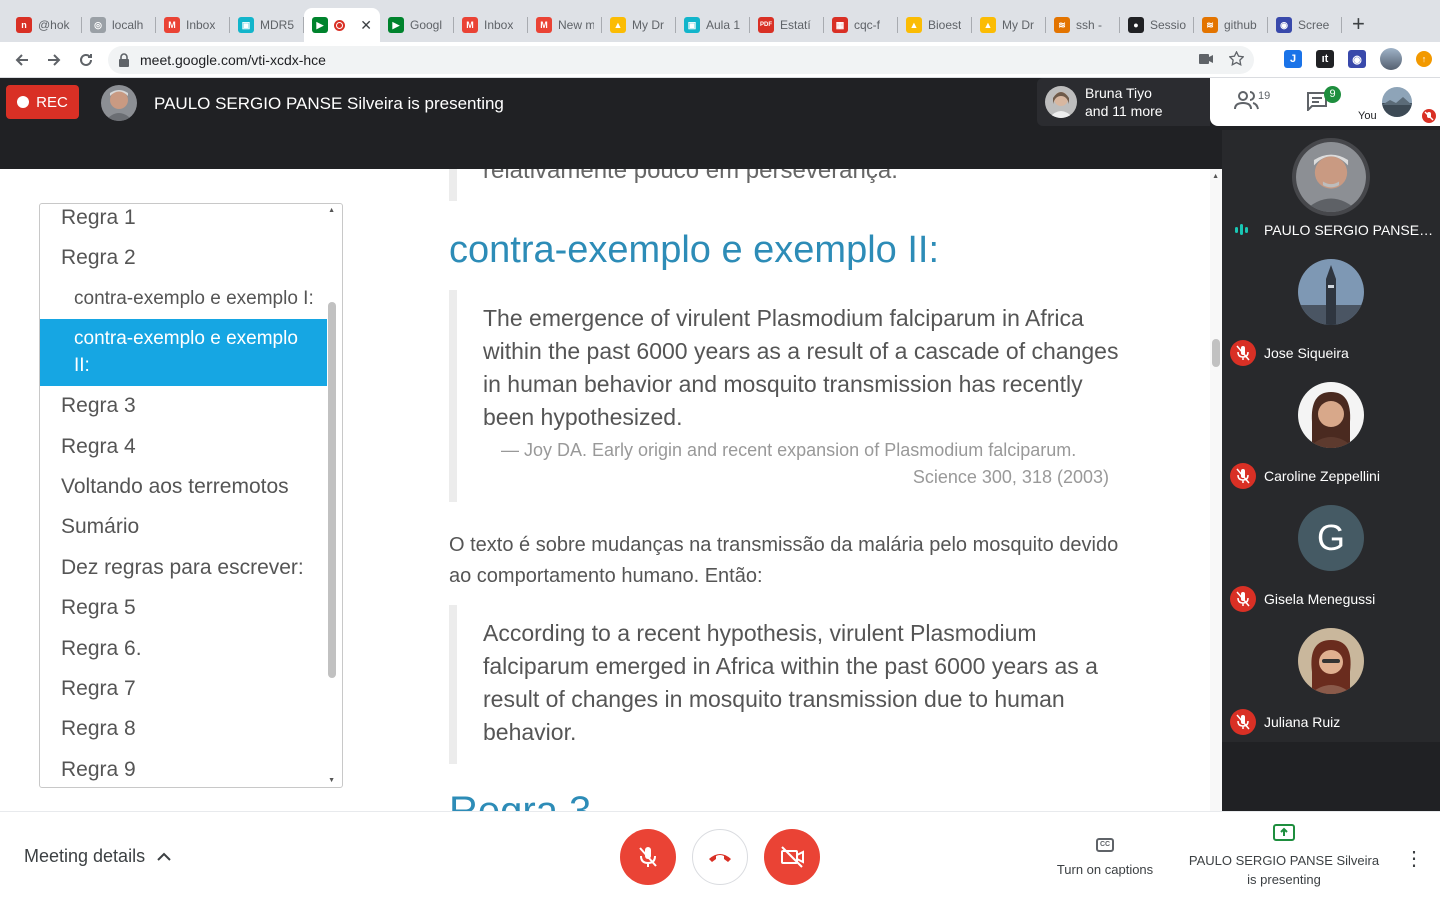  Describe the element at coordinates (183, 406) in the screenshot. I see `toc-item: Regra 3` at that location.